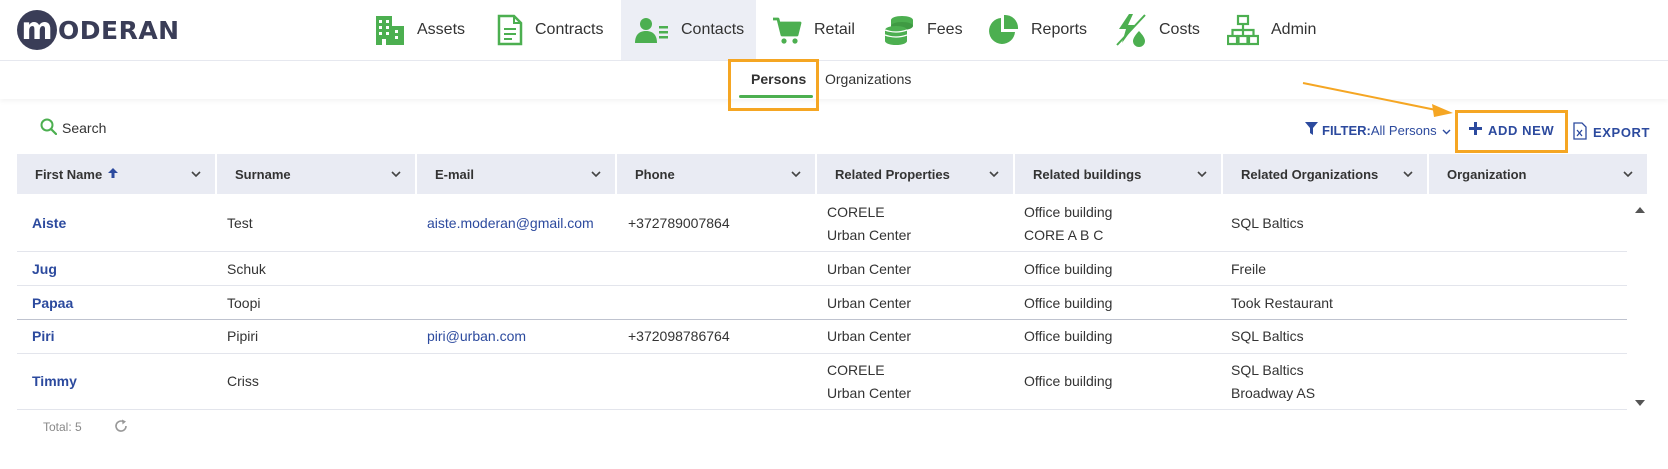 The width and height of the screenshot is (1668, 469). I want to click on filter-value: All Persons, so click(1403, 130).